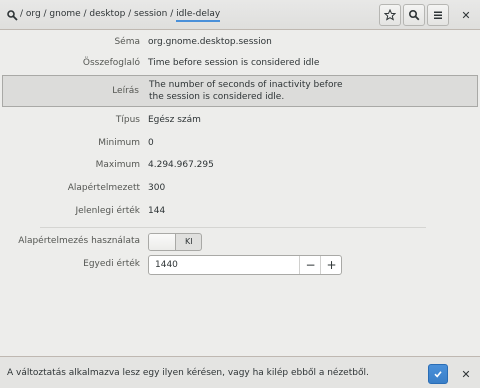  What do you see at coordinates (224, 265) in the screenshot?
I see `custom-value-input` at bounding box center [224, 265].